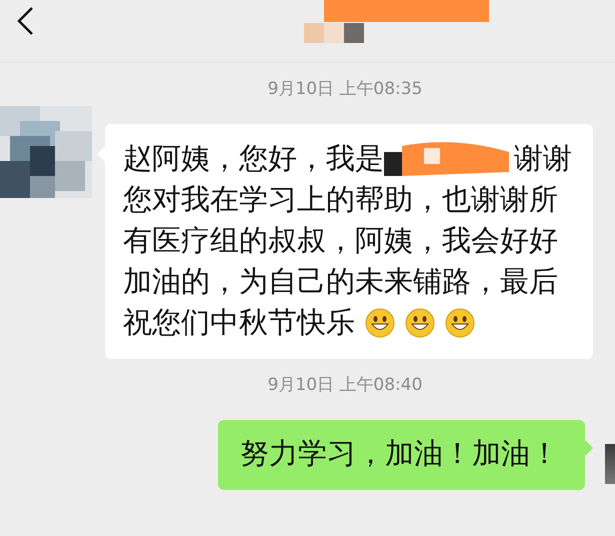 Image resolution: width=615 pixels, height=536 pixels. I want to click on timestamp: 9月10日 上午08:40, so click(344, 385).